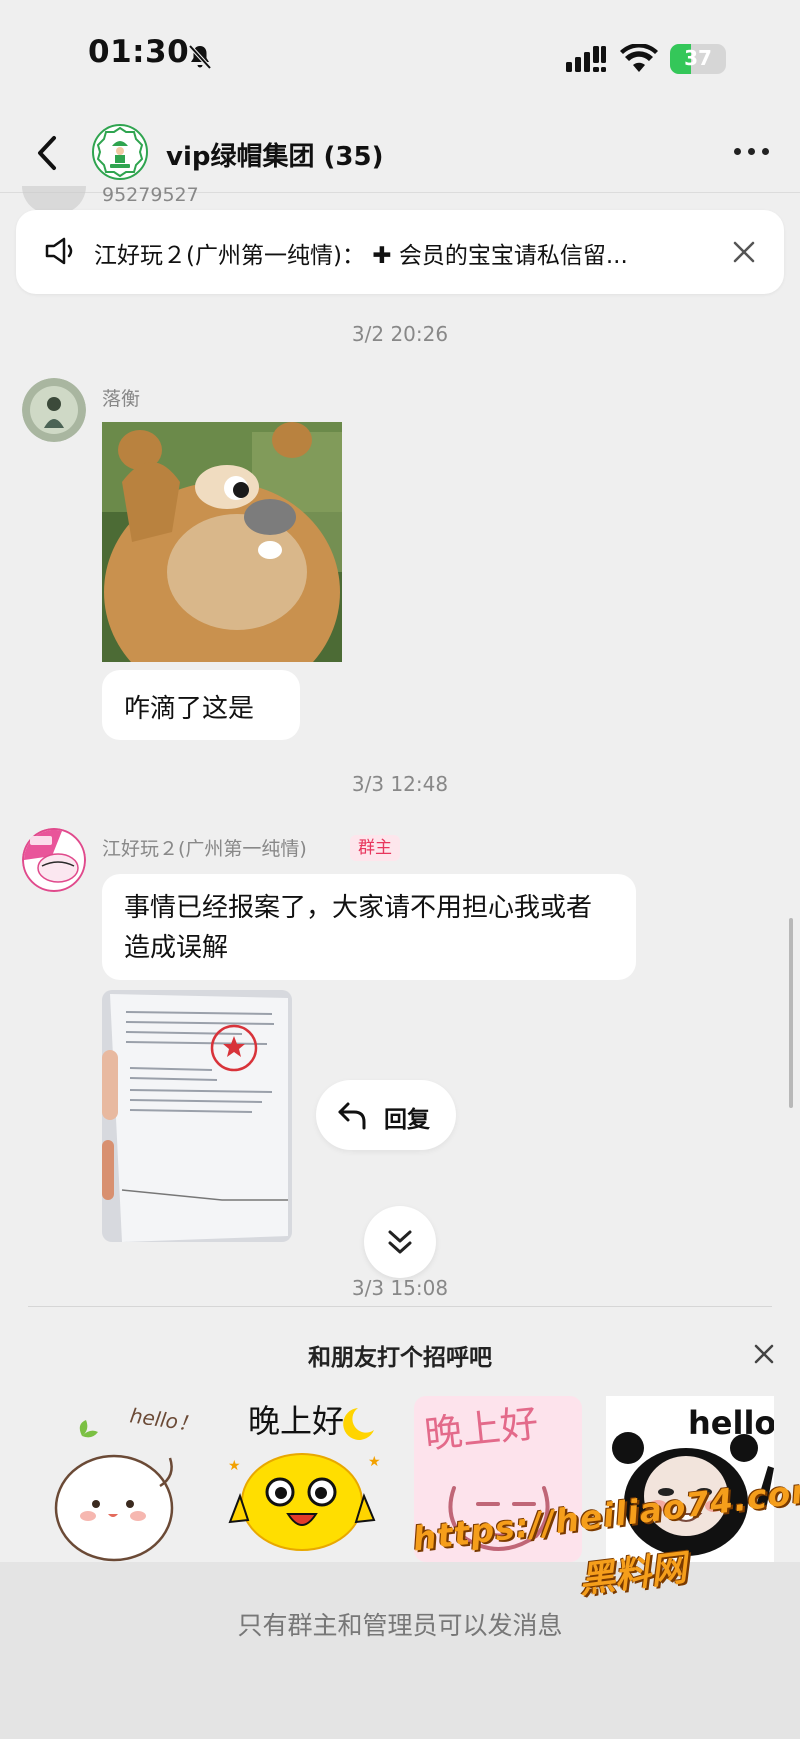  I want to click on bear-sticker-image, so click(222, 542).